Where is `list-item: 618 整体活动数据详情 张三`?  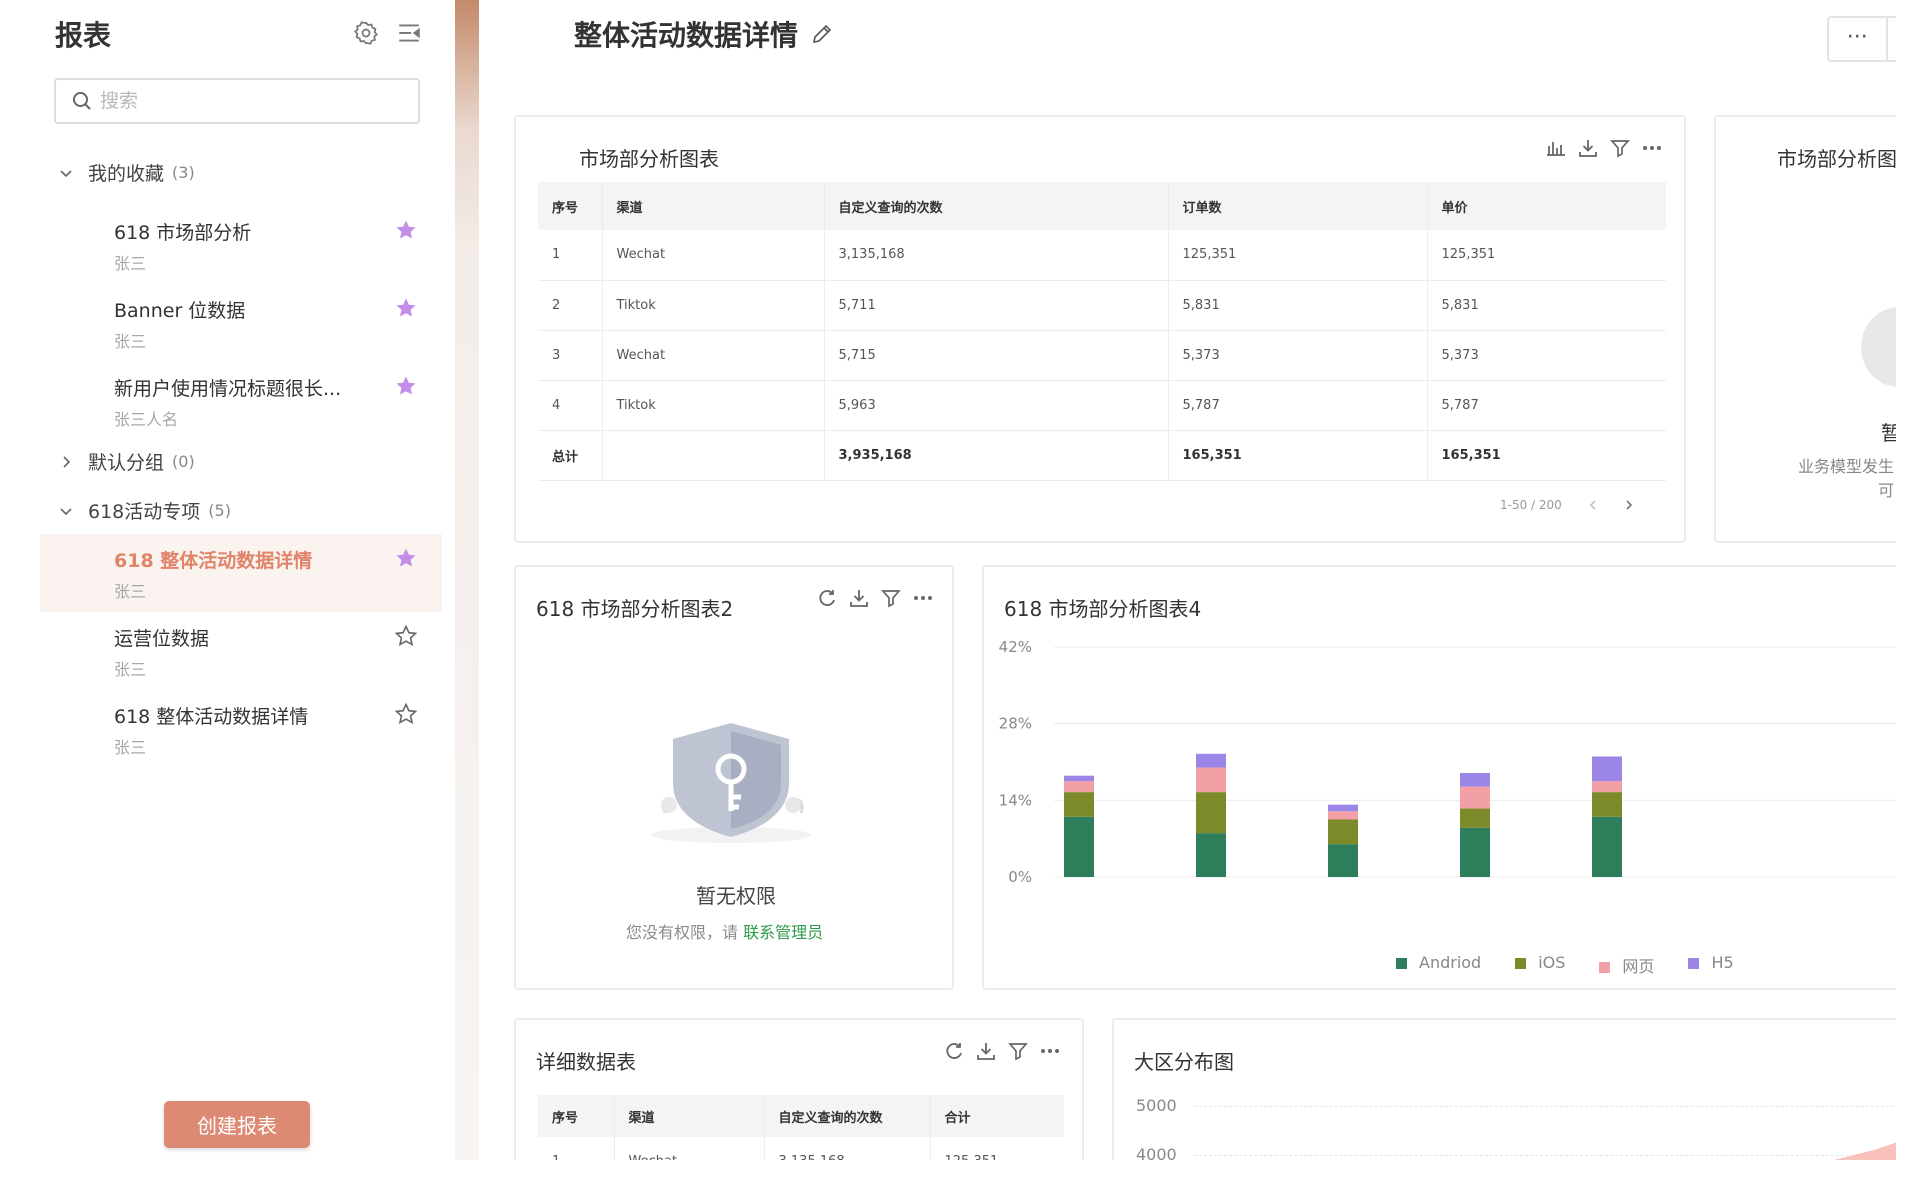
list-item: 618 整体活动数据详情 张三 is located at coordinates (241, 729).